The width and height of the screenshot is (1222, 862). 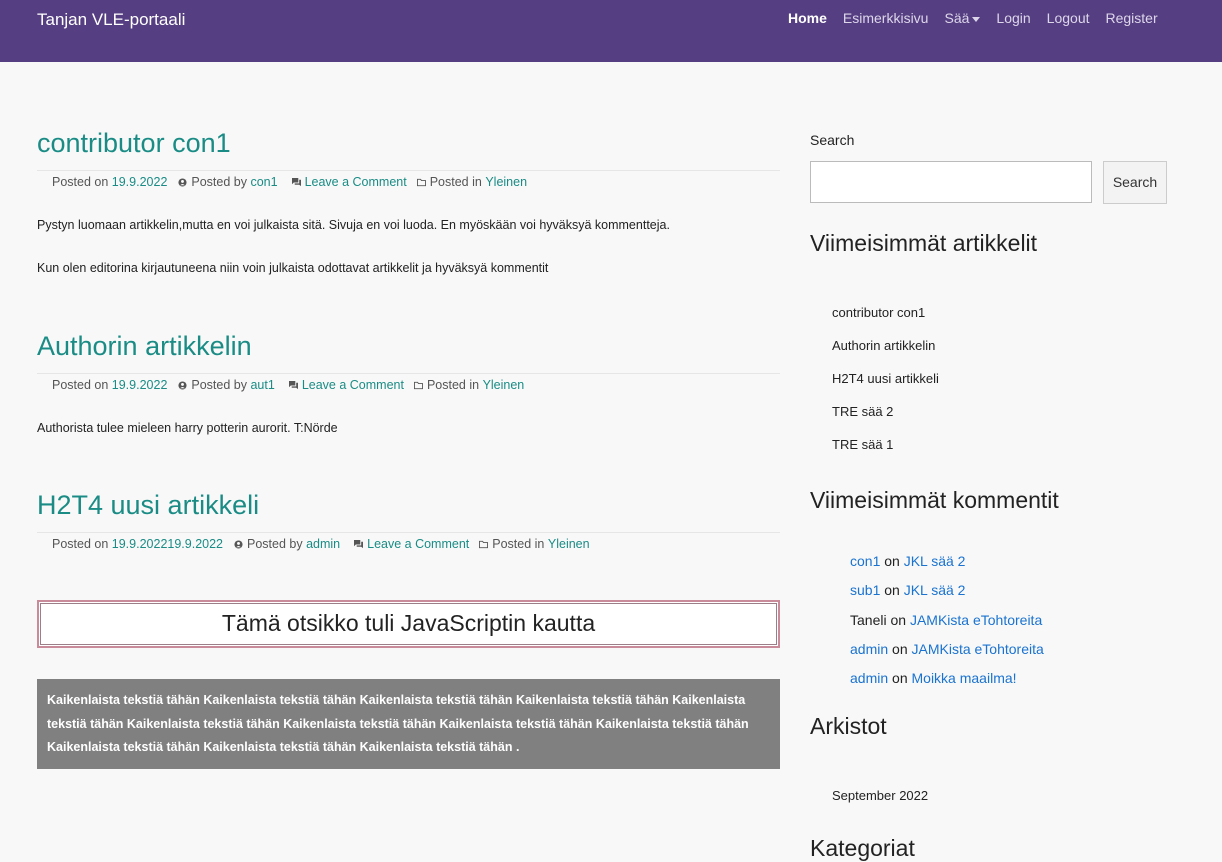 I want to click on archive-link: September 2022, so click(x=880, y=795).